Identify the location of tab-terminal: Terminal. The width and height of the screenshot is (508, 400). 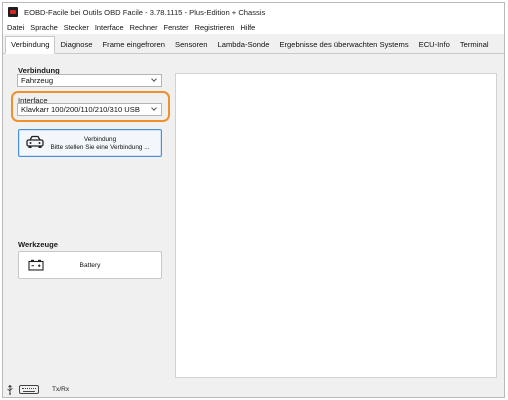
(474, 45).